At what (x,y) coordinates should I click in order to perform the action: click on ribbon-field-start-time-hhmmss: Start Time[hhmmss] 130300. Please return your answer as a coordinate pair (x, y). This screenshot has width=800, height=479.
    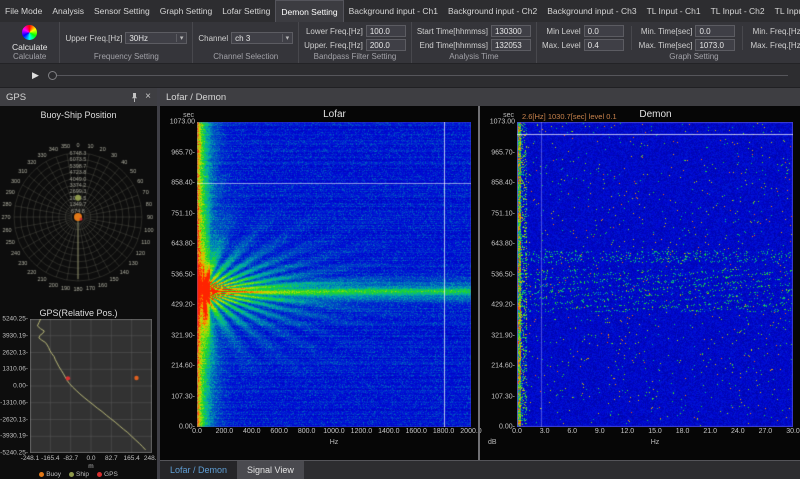
    Looking at the image, I should click on (474, 31).